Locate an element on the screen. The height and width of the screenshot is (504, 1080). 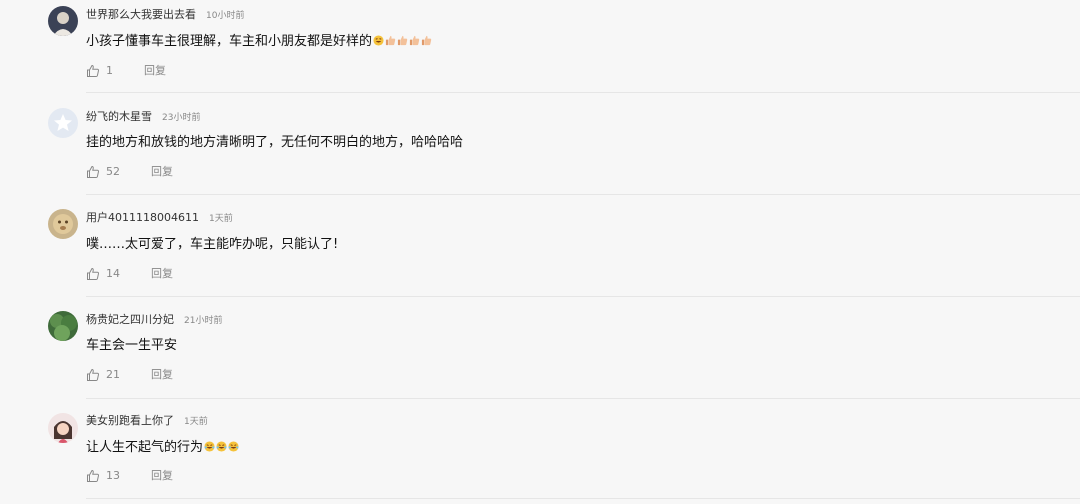
comment-body: 小孩子懂事车主很理解，车主和小朋友都是好样的 is located at coordinates (229, 41).